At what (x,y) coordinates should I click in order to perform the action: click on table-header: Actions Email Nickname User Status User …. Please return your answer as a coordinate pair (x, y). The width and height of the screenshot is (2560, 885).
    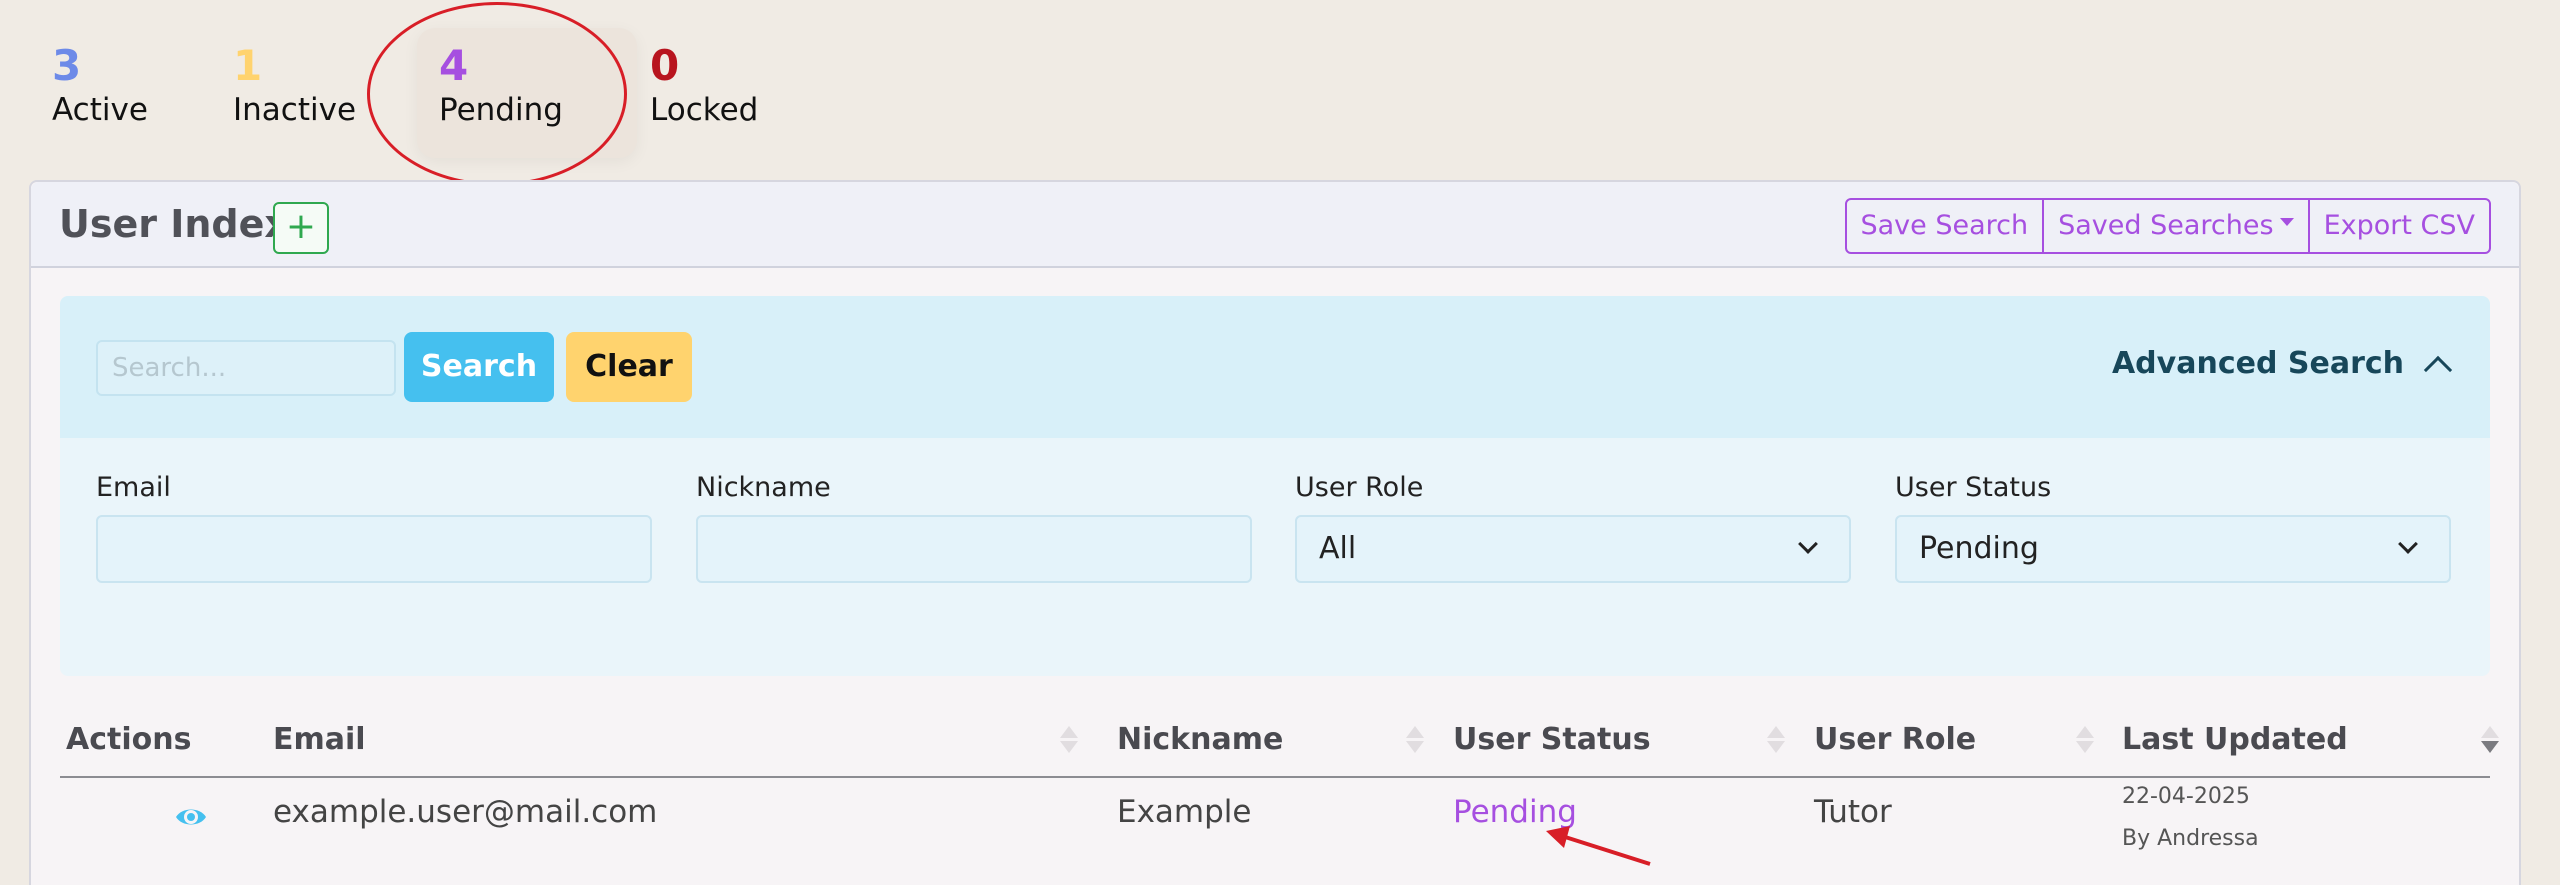
    Looking at the image, I should click on (1279, 750).